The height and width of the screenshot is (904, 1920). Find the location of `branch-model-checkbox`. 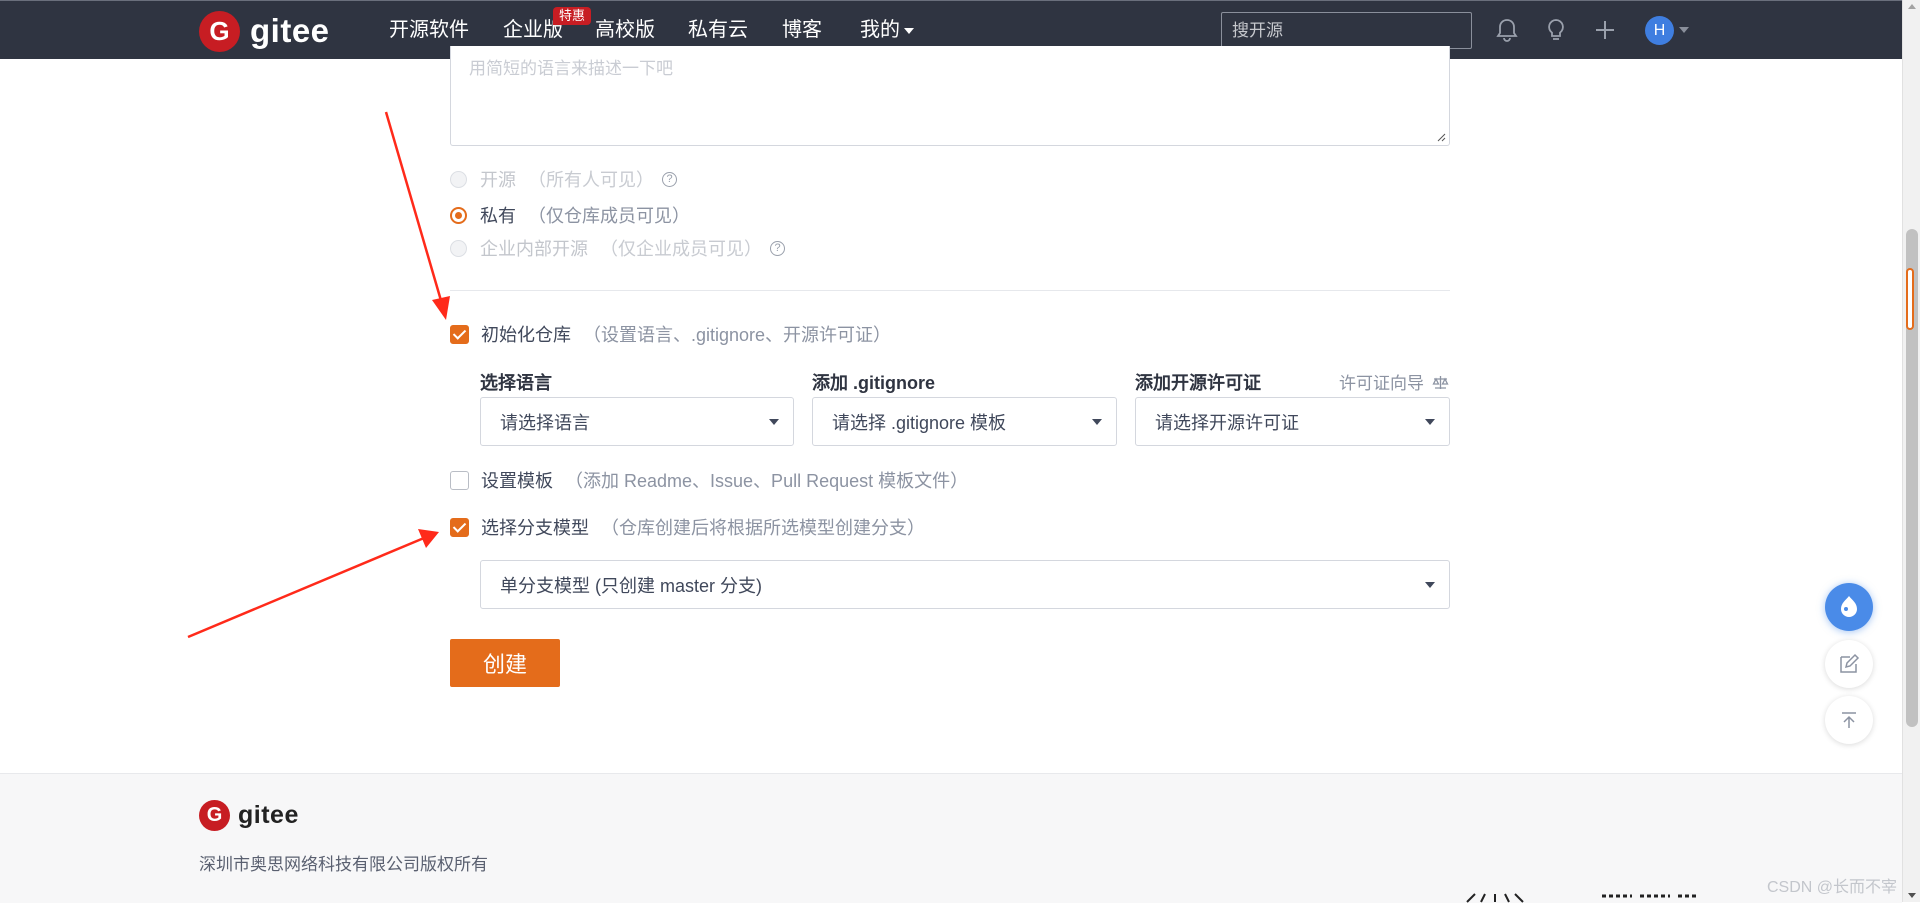

branch-model-checkbox is located at coordinates (459, 527).